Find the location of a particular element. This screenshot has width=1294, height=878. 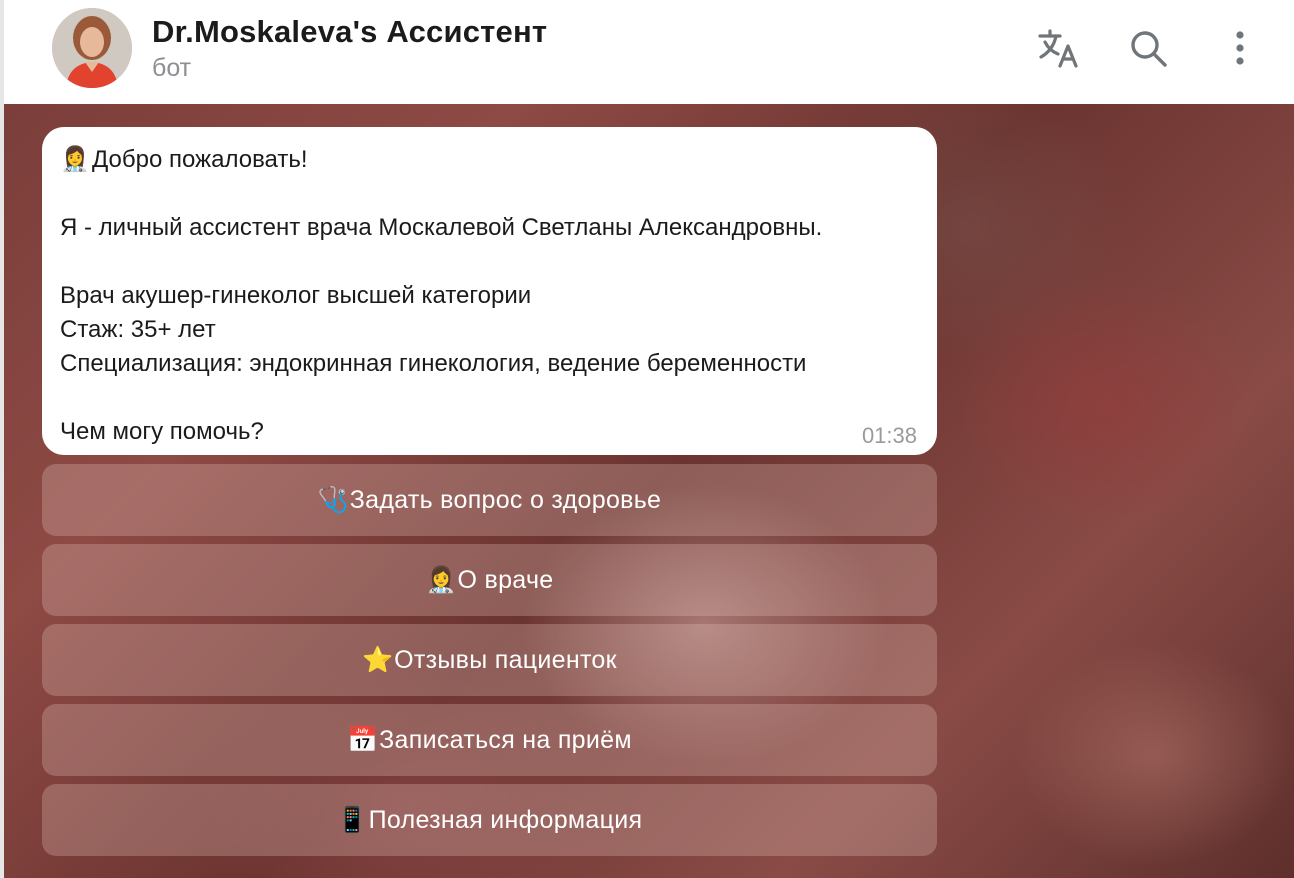

keyboard-button-health-question: 🩺 Задать вопрос о здоровье is located at coordinates (489, 500).